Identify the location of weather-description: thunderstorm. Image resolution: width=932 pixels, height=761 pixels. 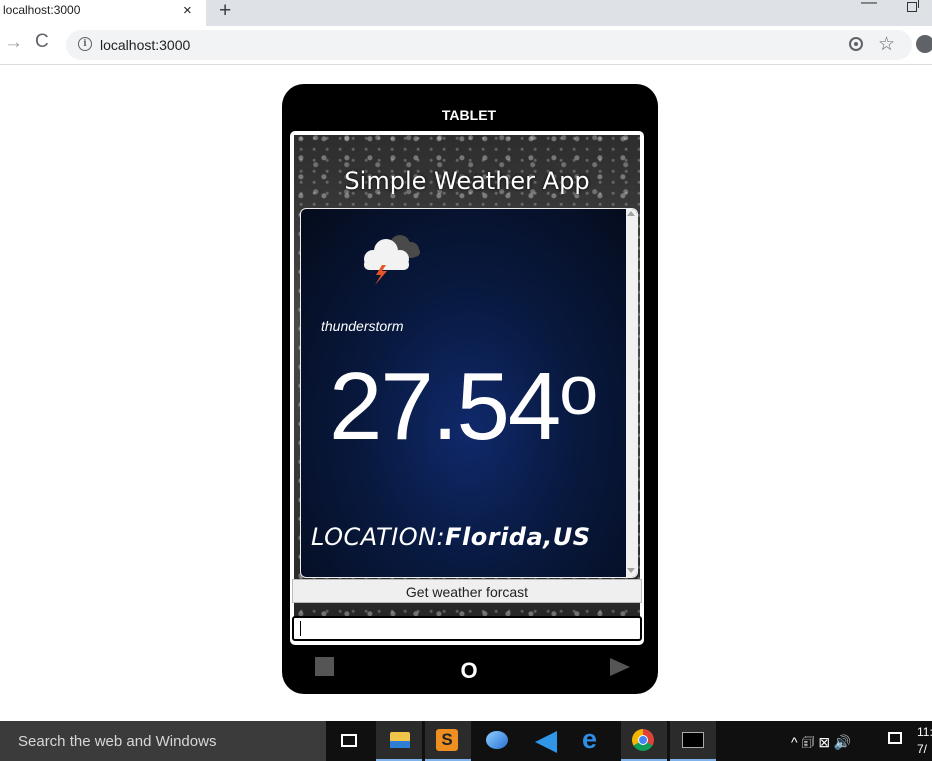
(362, 326).